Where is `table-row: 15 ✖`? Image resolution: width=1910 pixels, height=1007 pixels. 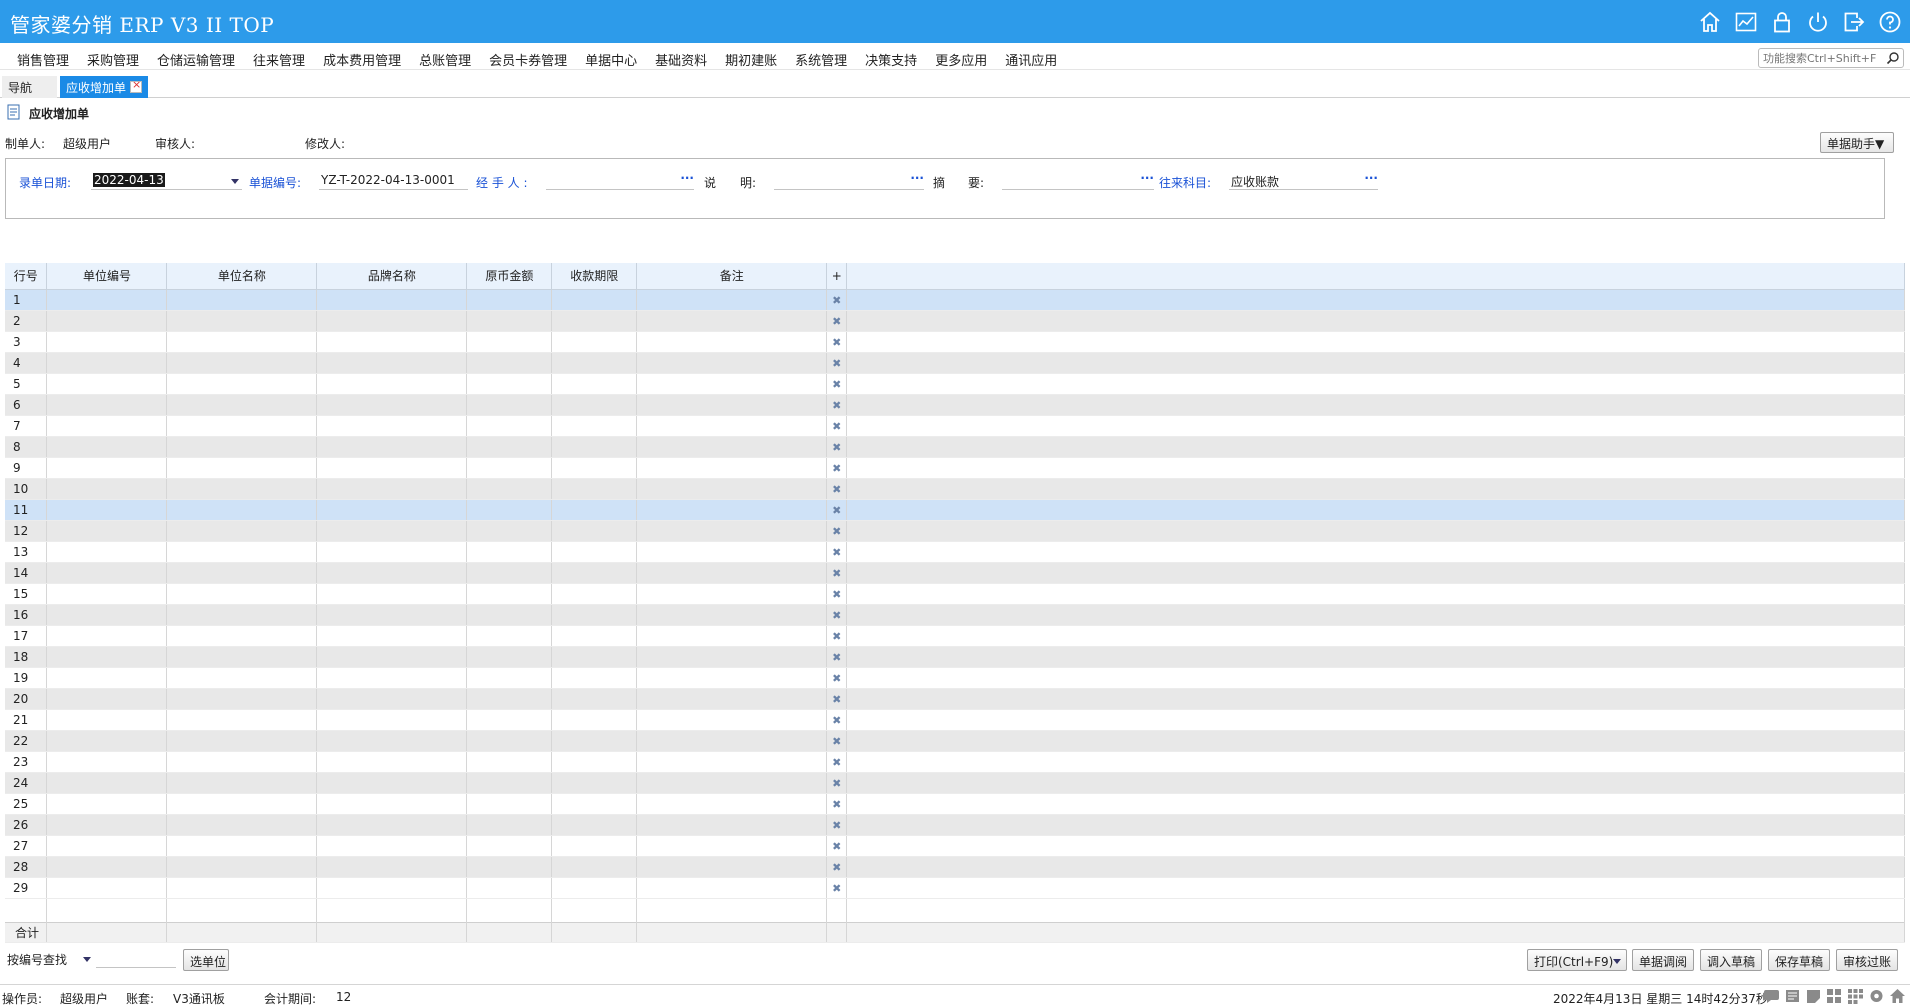
table-row: 15 ✖ is located at coordinates (955, 594).